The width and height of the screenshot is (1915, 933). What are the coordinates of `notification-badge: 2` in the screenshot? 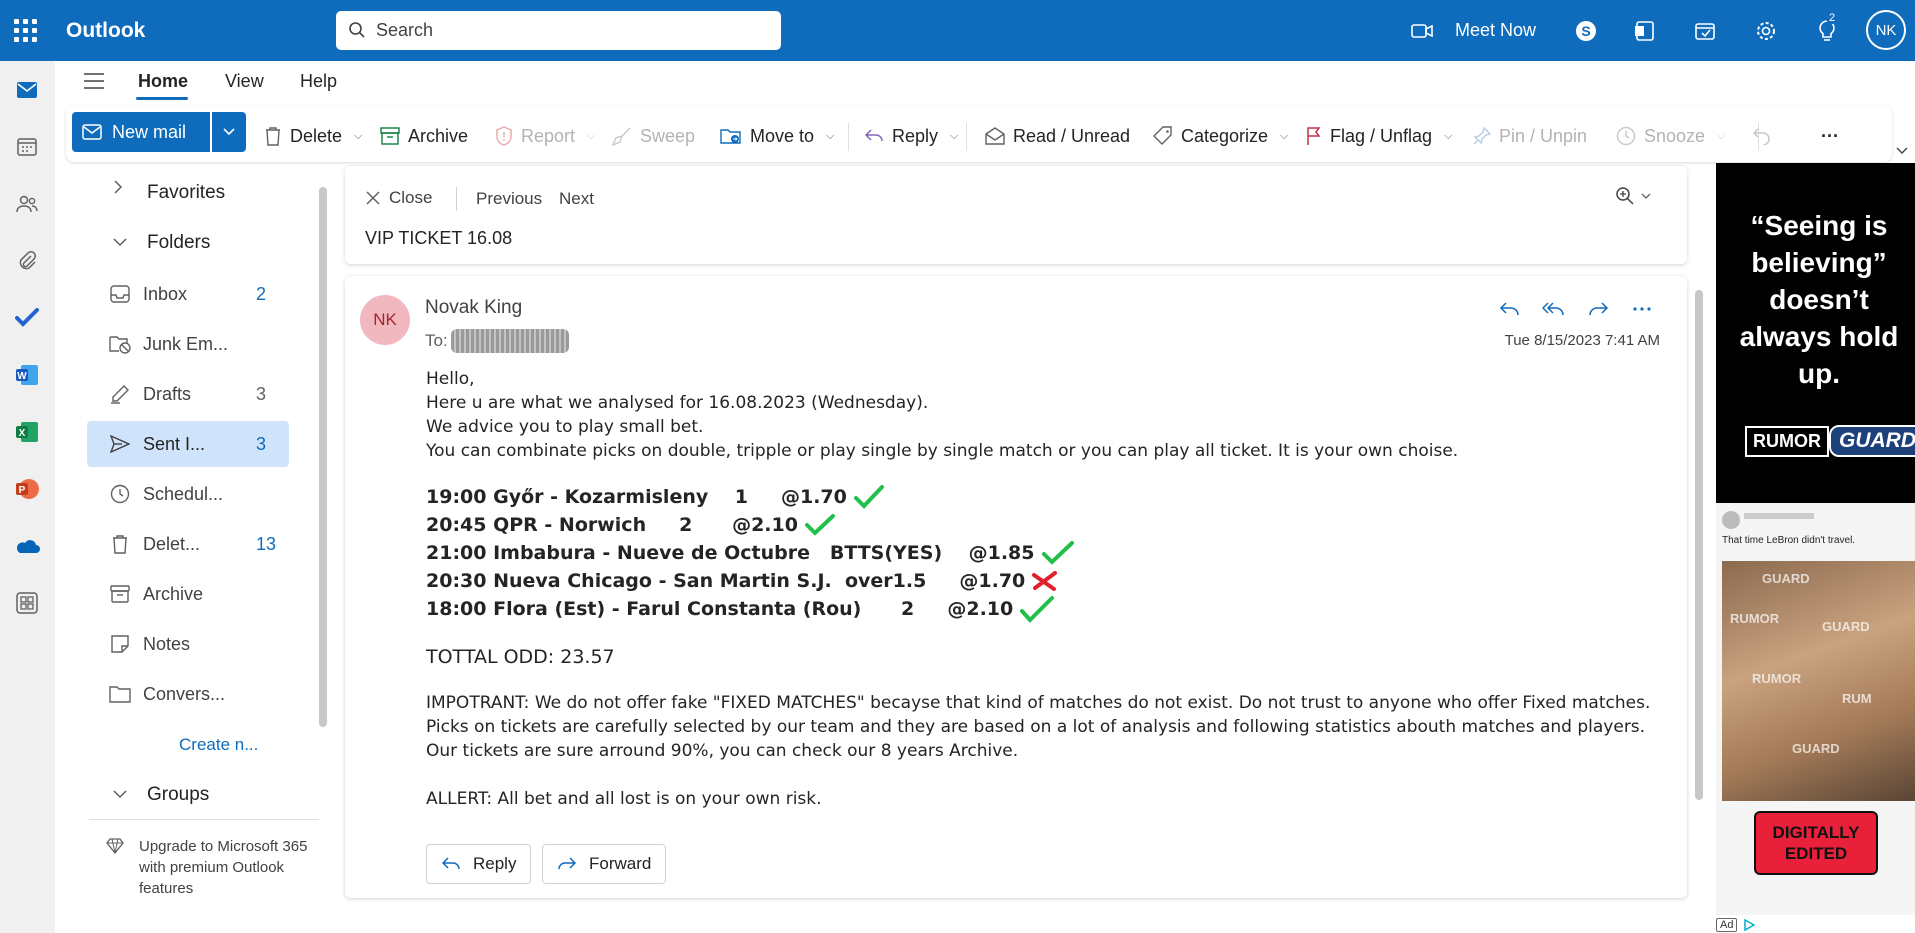 It's located at (1832, 18).